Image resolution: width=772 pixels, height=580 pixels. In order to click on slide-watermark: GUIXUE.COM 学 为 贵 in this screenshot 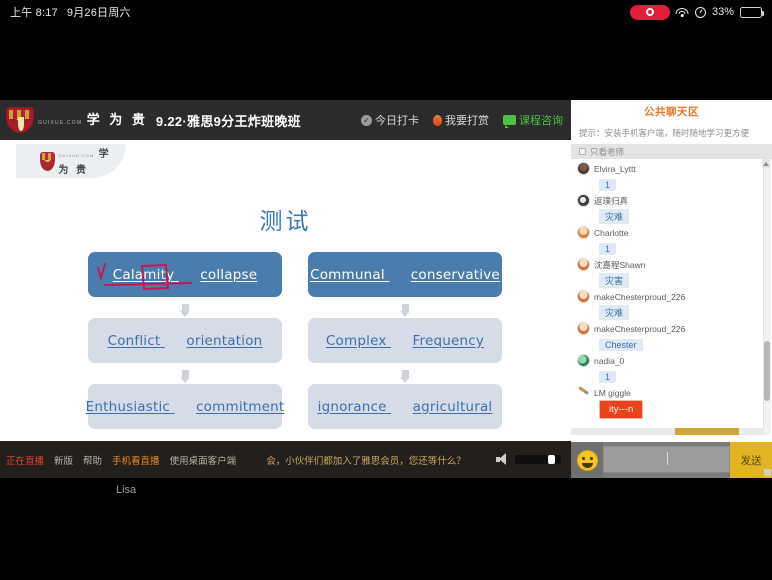, I will do `click(71, 161)`.